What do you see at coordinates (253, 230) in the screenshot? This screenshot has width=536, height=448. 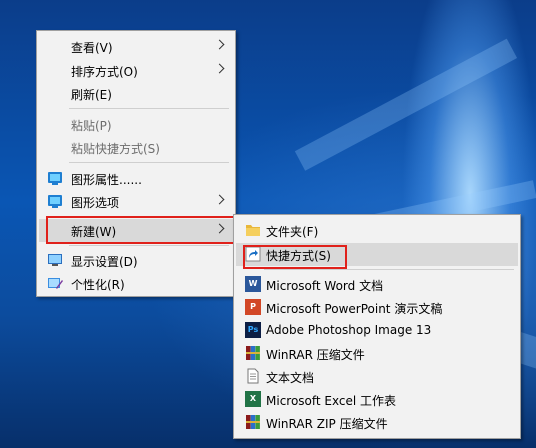 I see `folder-icon` at bounding box center [253, 230].